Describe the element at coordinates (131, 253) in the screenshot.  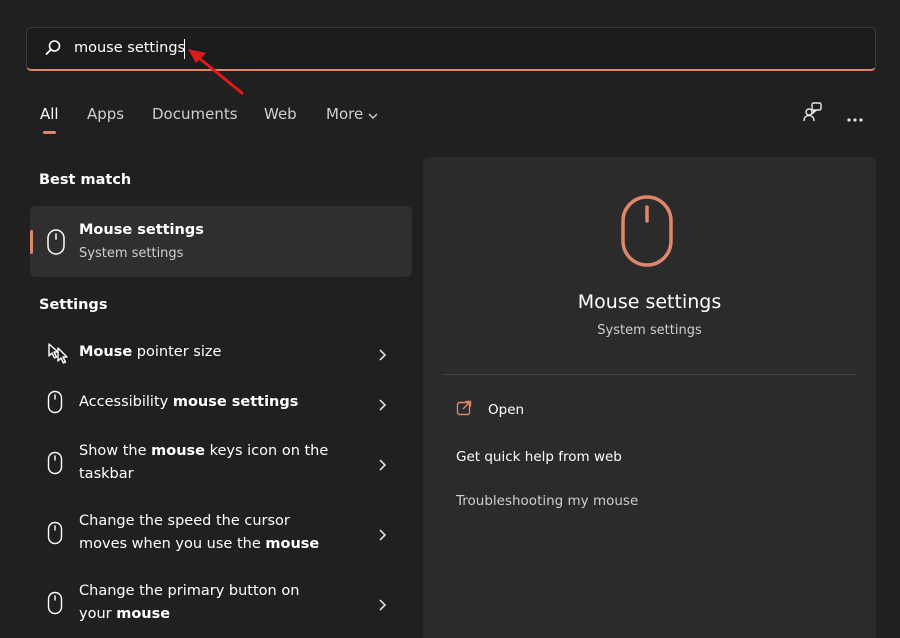
I see `best-match-subtitle: System settings` at that location.